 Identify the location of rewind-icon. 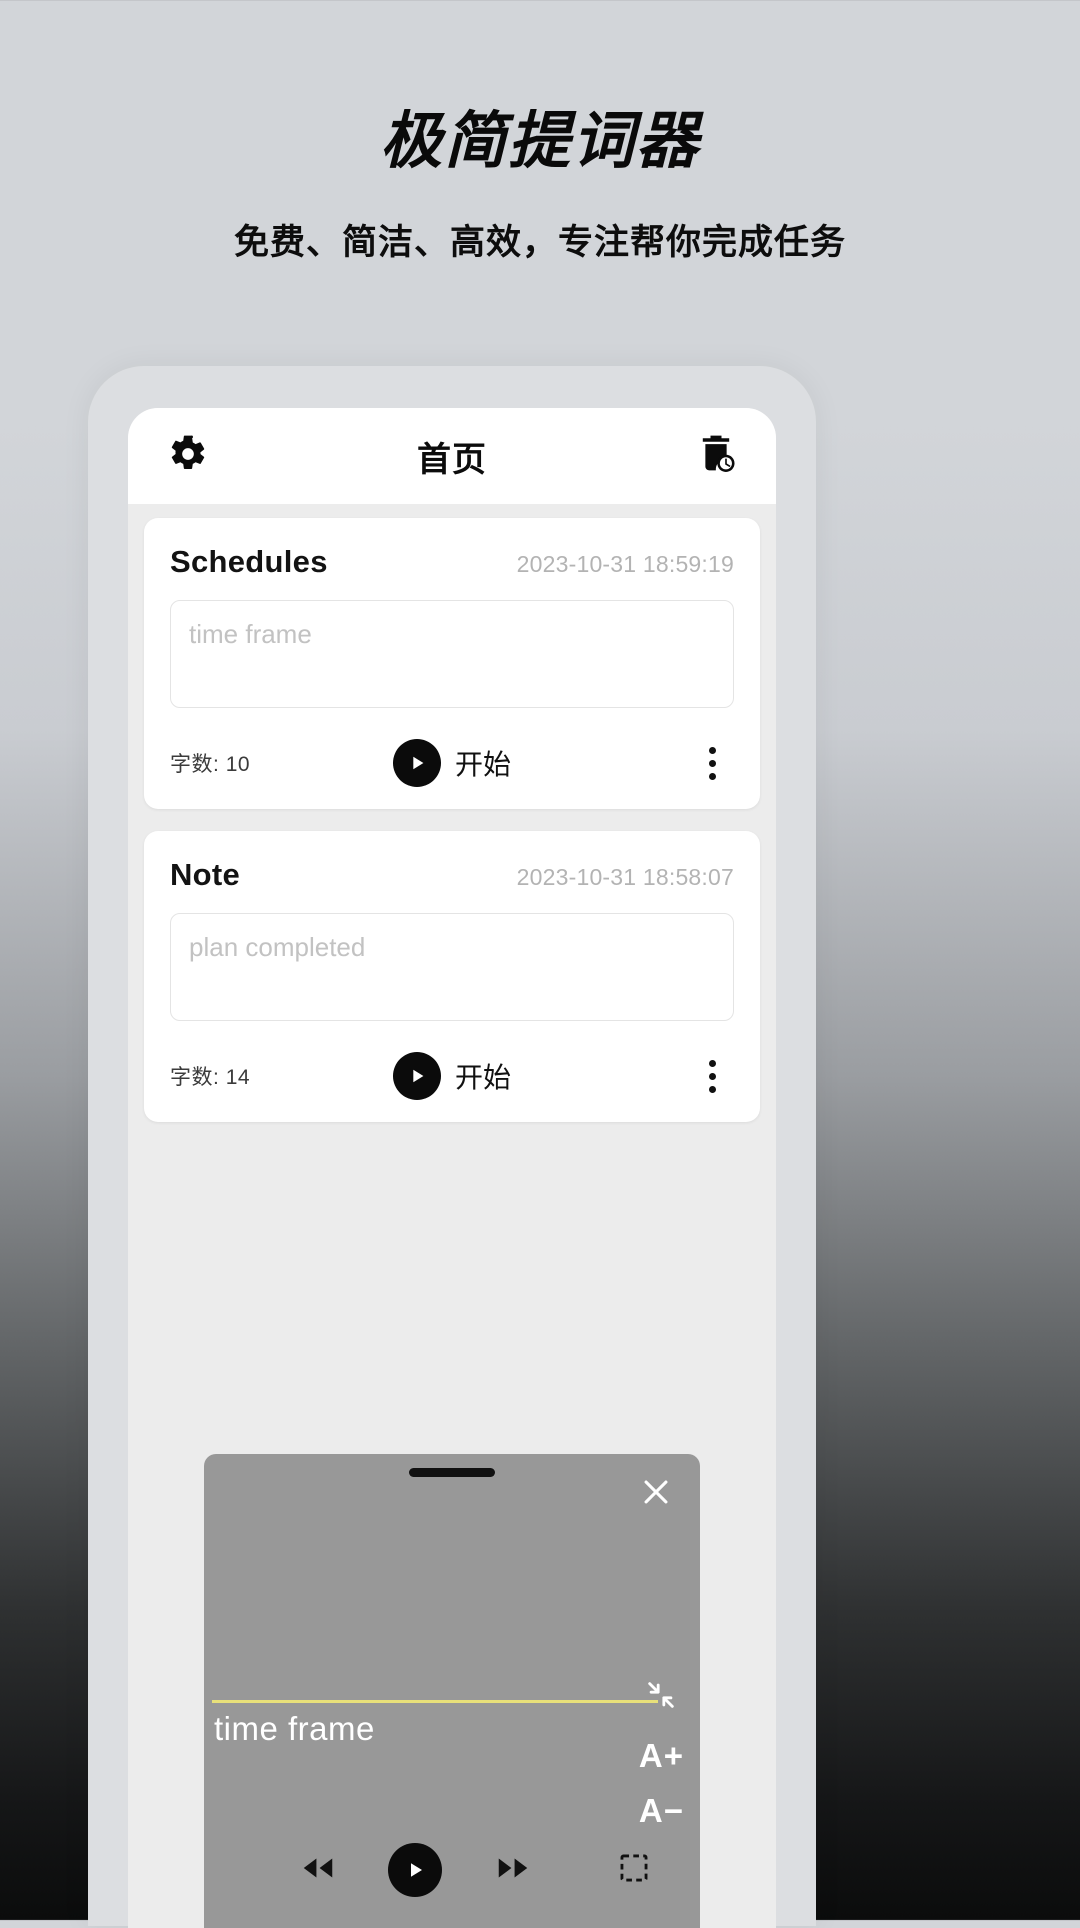
(318, 1870).